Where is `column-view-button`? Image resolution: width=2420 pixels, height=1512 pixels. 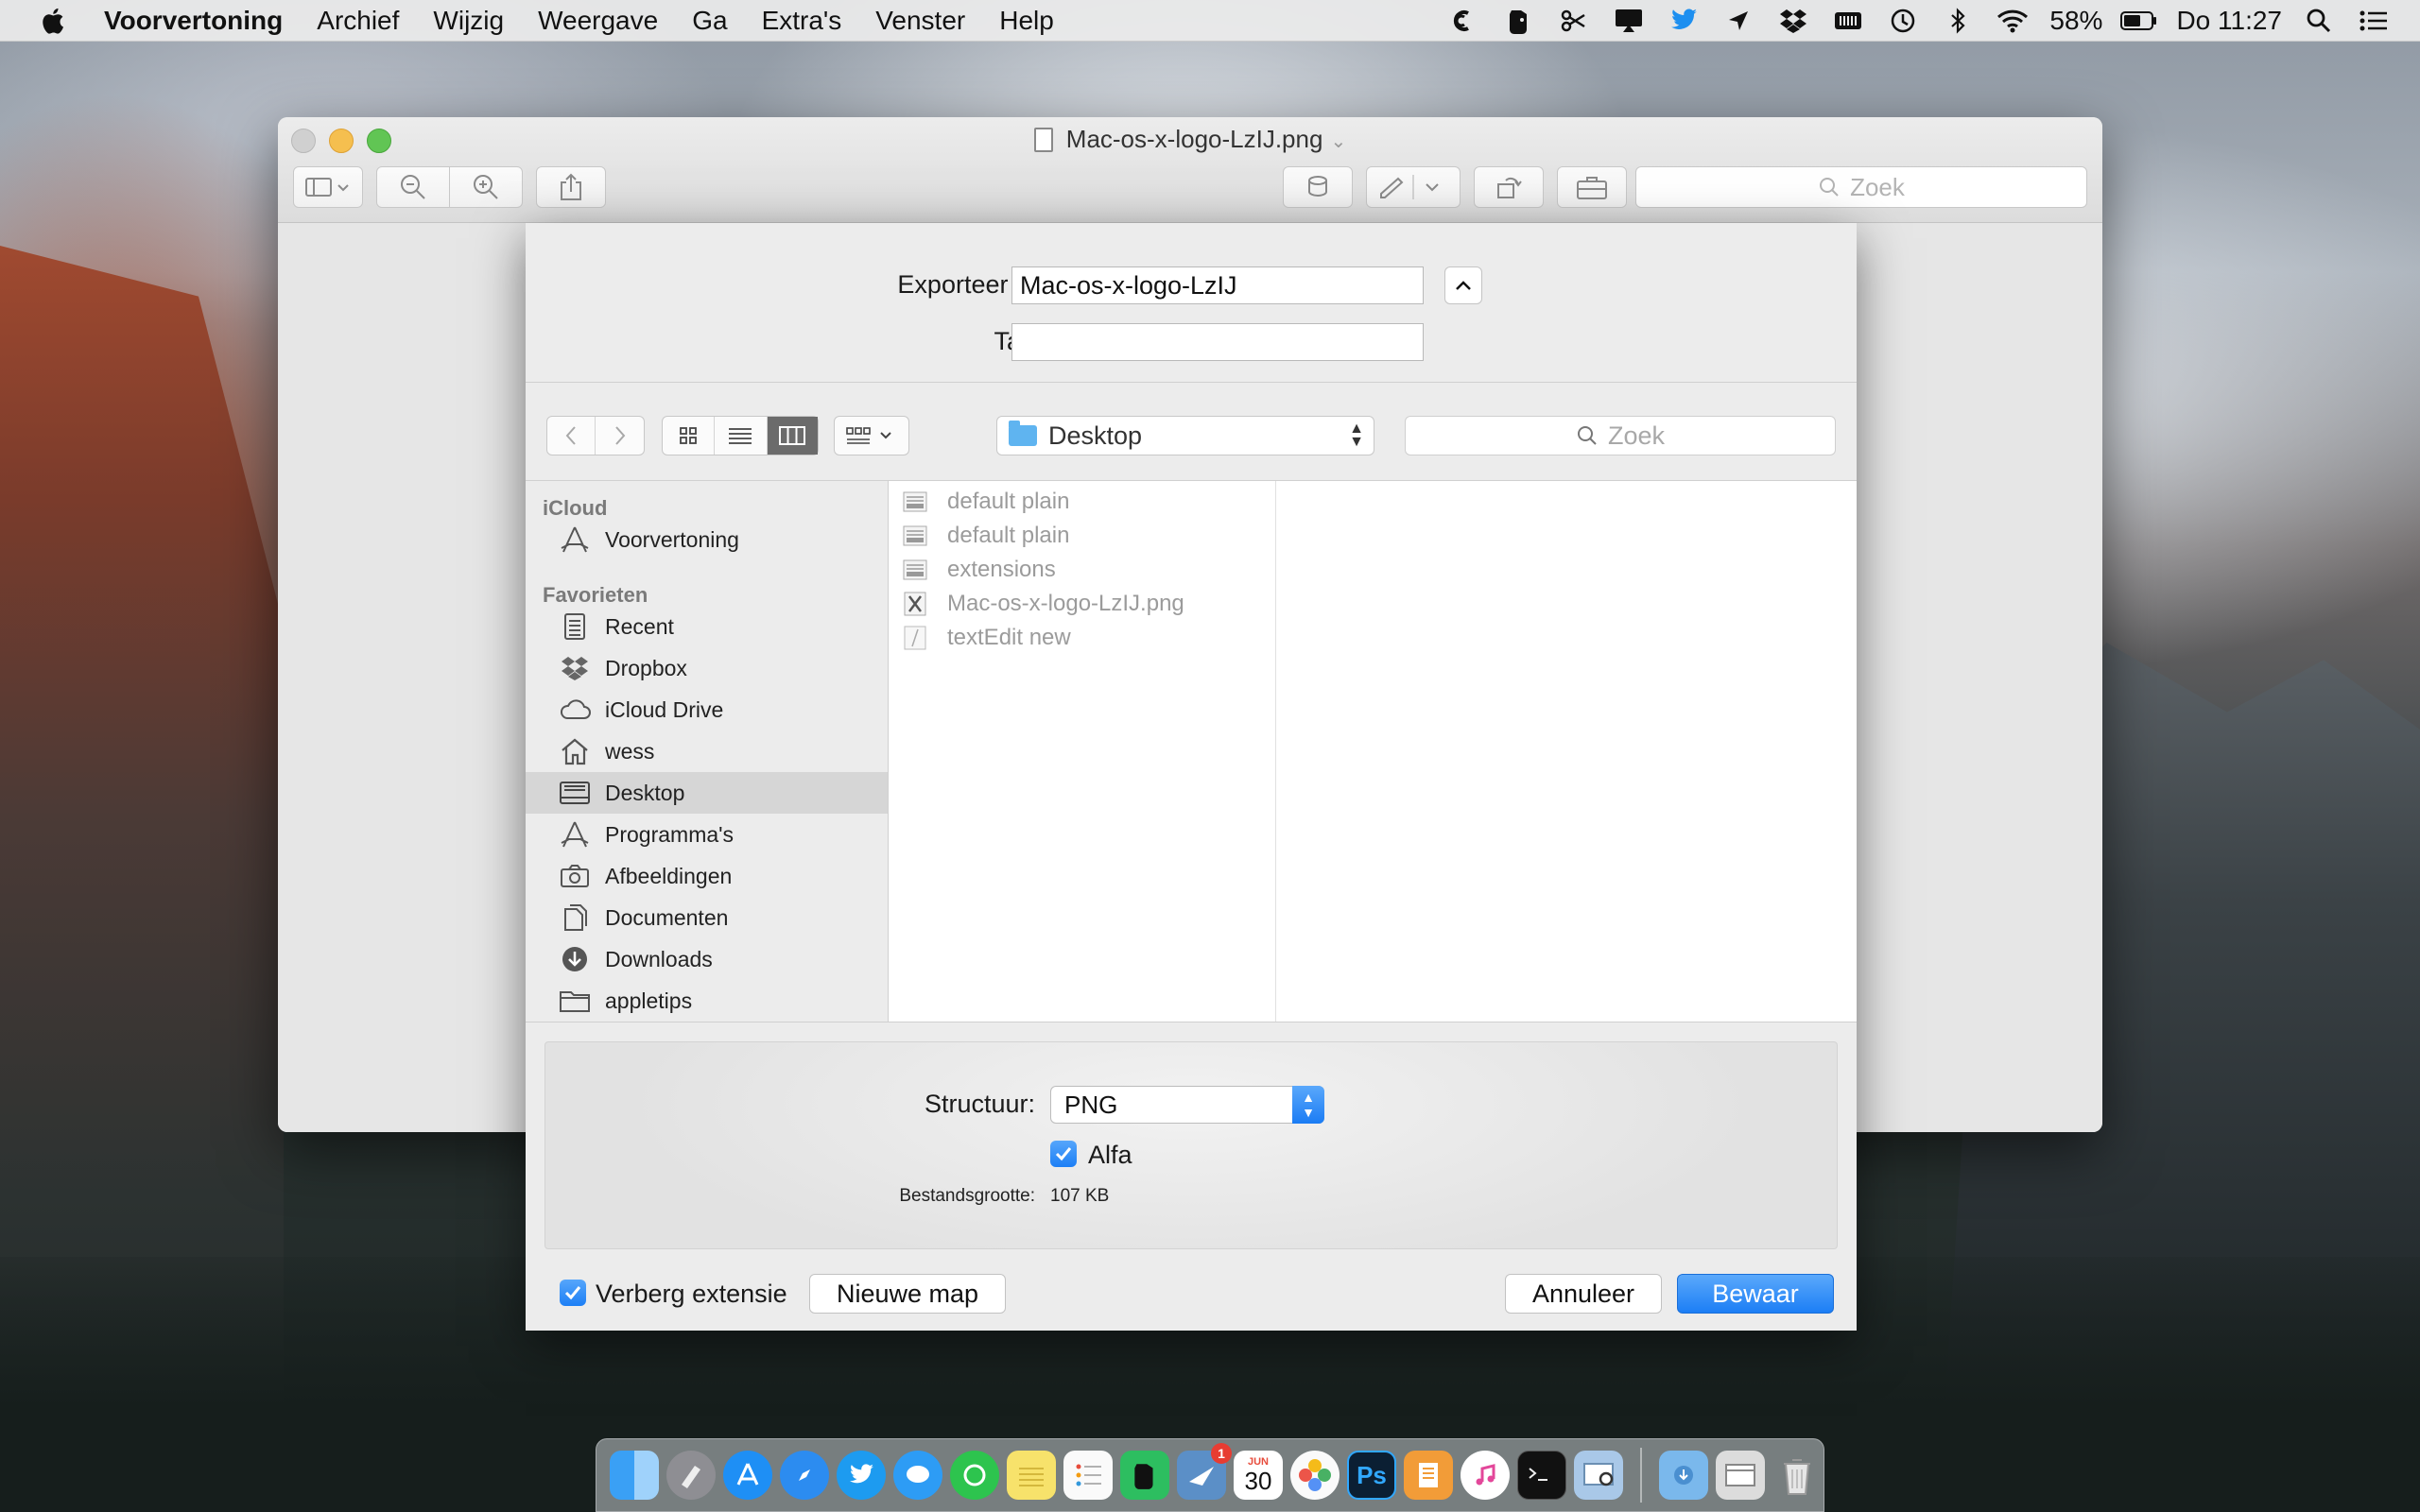
column-view-button is located at coordinates (792, 436).